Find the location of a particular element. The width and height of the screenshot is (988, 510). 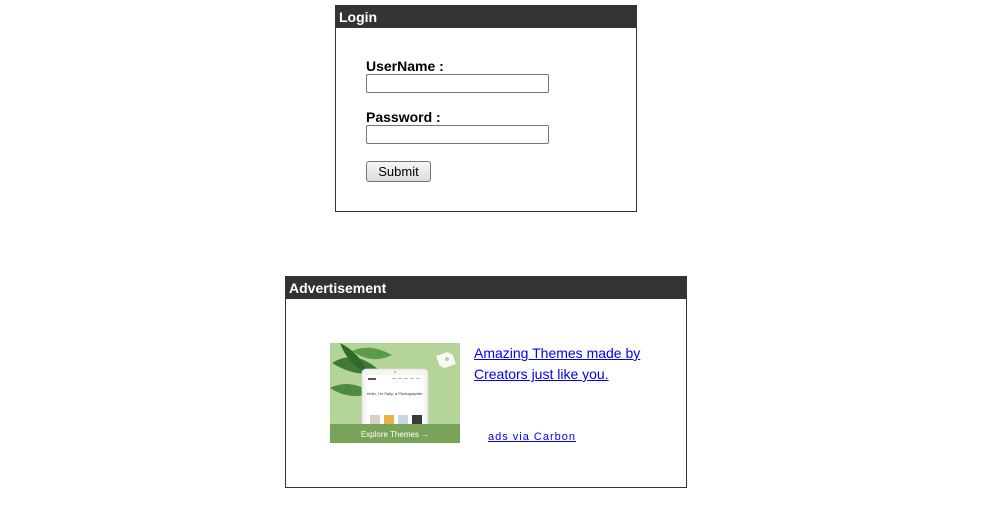

username-input is located at coordinates (457, 83).